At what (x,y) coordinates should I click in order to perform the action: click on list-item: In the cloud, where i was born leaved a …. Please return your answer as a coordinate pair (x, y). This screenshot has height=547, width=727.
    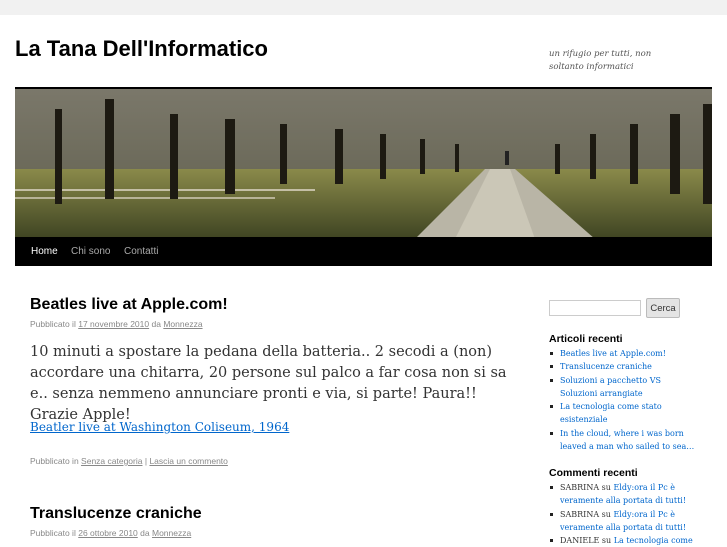
    Looking at the image, I should click on (624, 440).